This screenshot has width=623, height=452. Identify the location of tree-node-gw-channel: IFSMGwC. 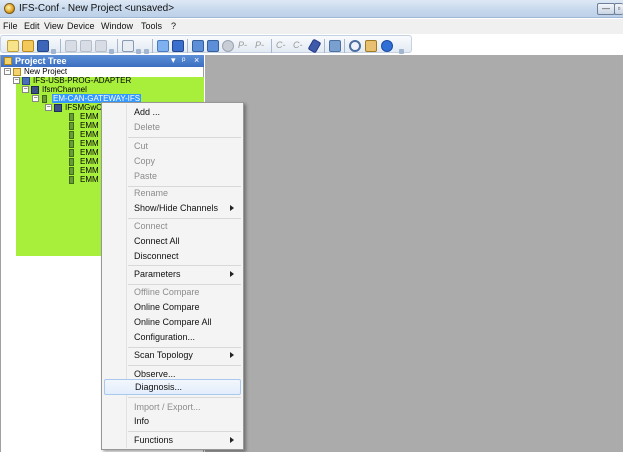
(83, 107).